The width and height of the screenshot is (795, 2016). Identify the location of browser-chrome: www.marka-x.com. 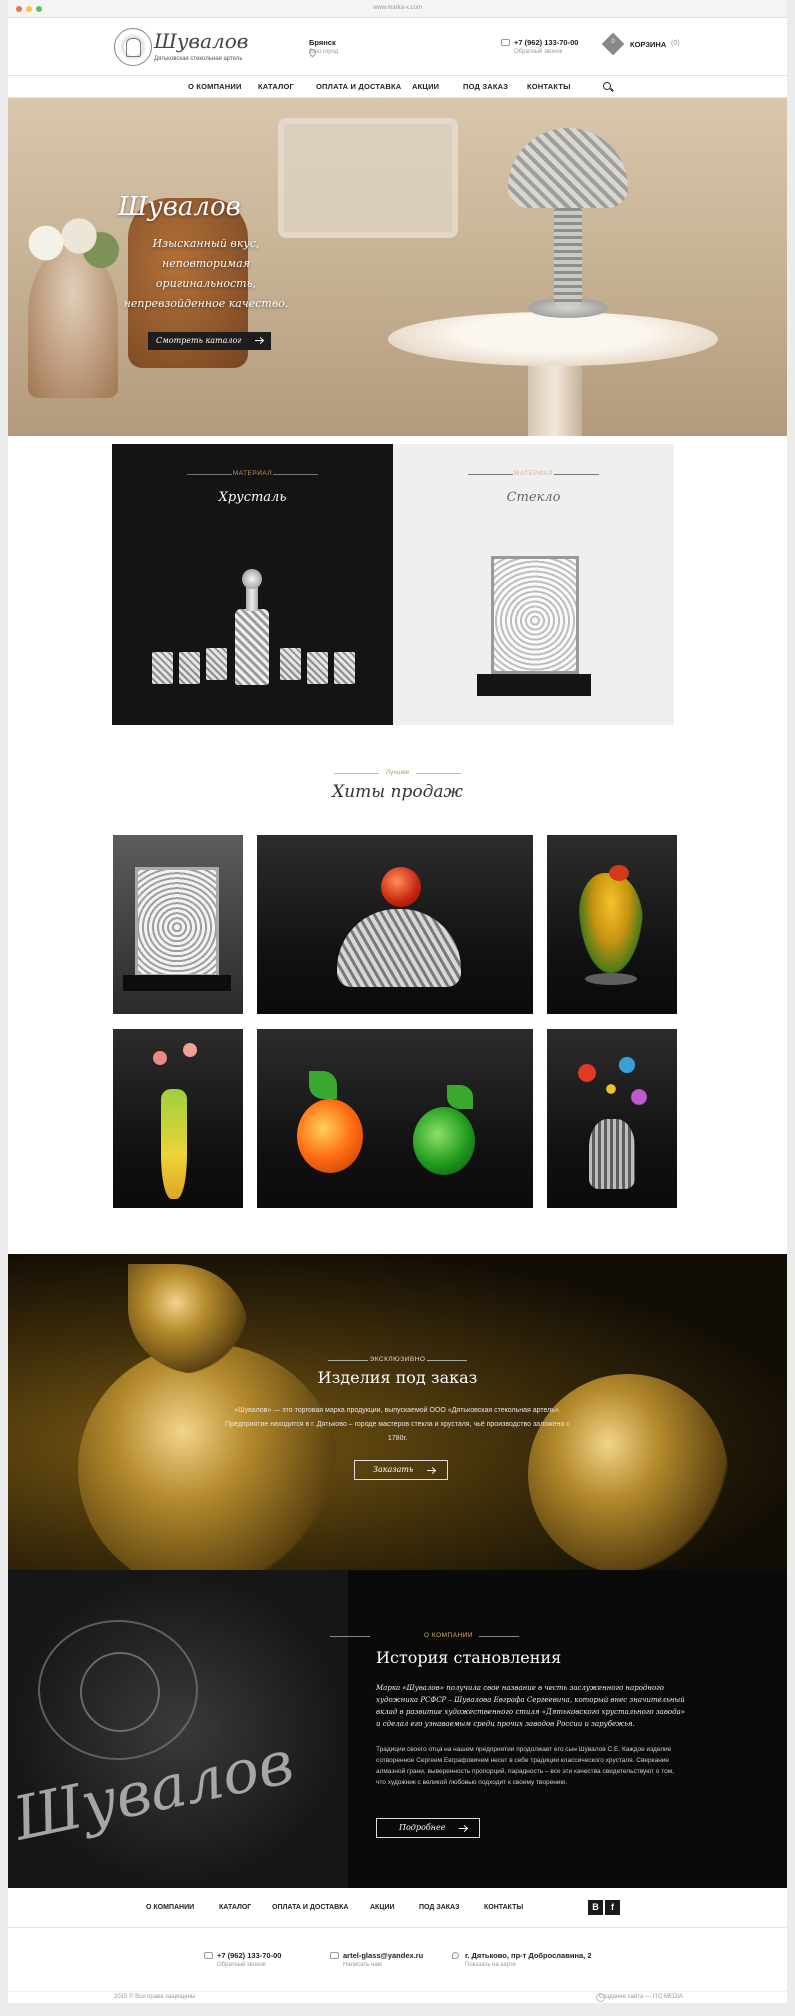
(397, 9).